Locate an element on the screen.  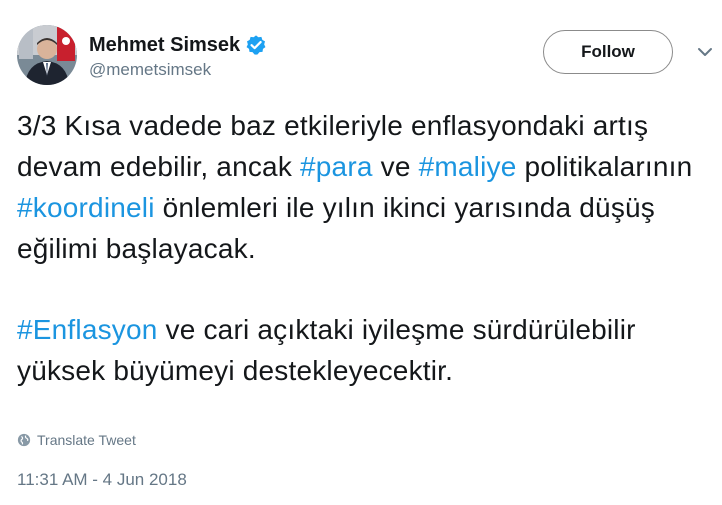
user-names: Mehmet Simsek @memetsimsek is located at coordinates (178, 55).